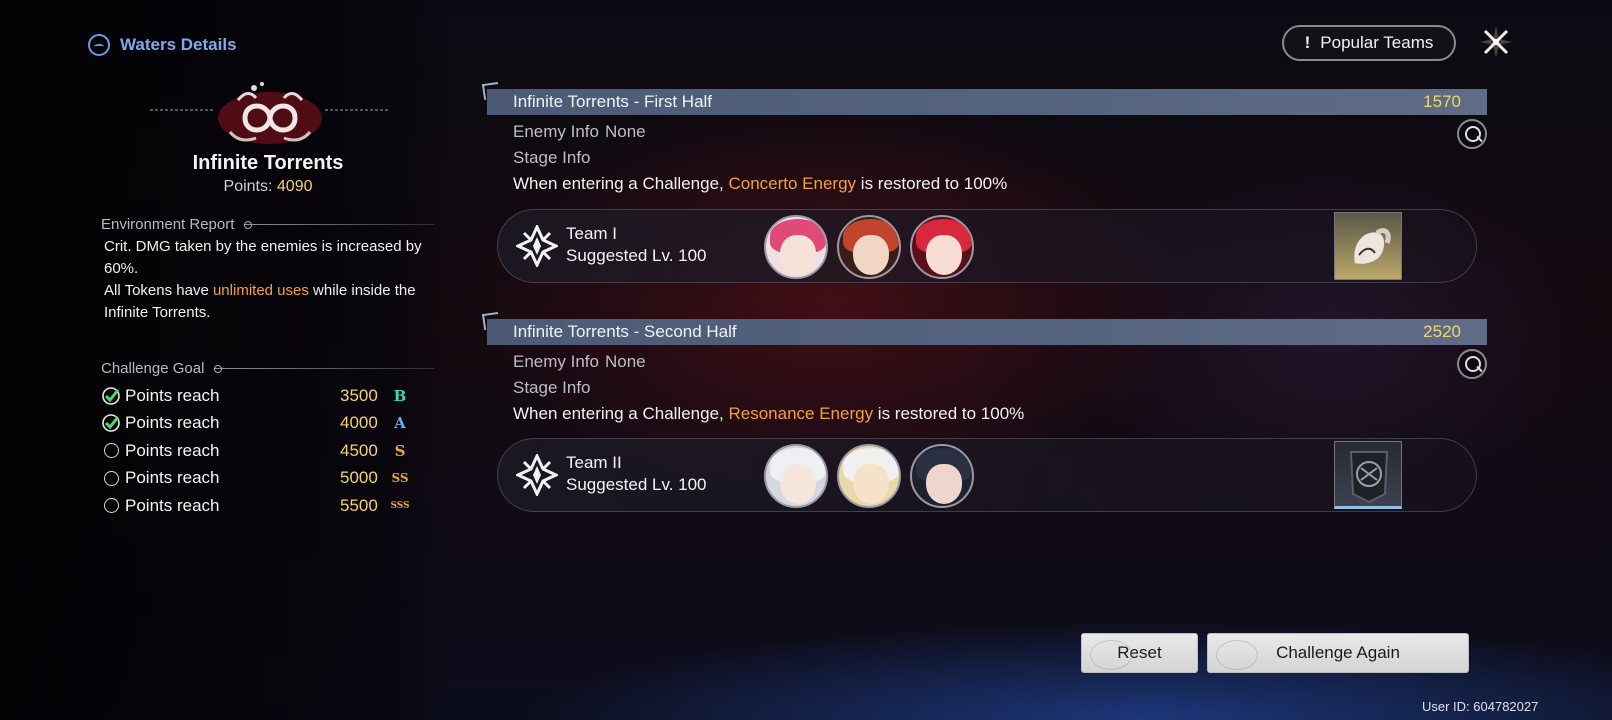  What do you see at coordinates (1442, 331) in the screenshot?
I see `half-score: 2520` at bounding box center [1442, 331].